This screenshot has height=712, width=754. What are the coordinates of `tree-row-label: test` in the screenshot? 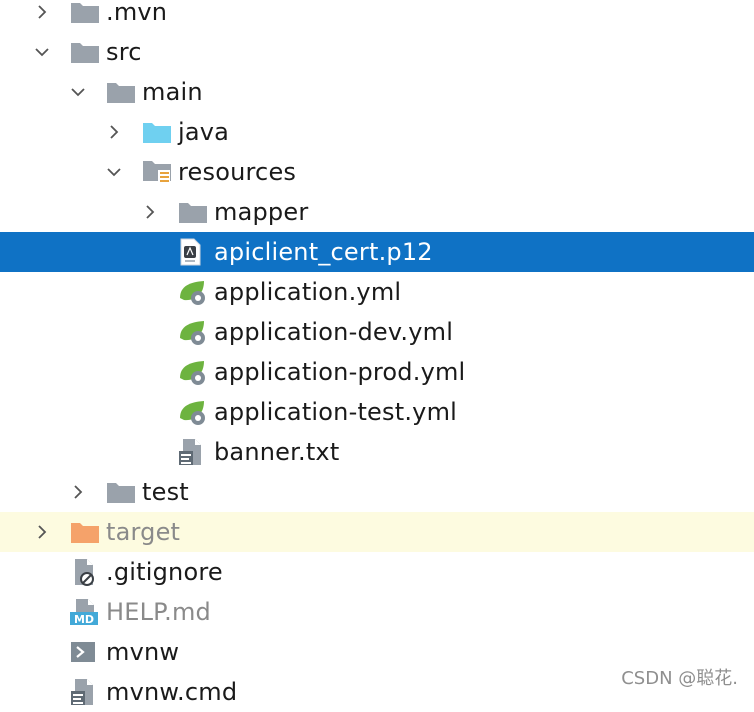 It's located at (165, 492).